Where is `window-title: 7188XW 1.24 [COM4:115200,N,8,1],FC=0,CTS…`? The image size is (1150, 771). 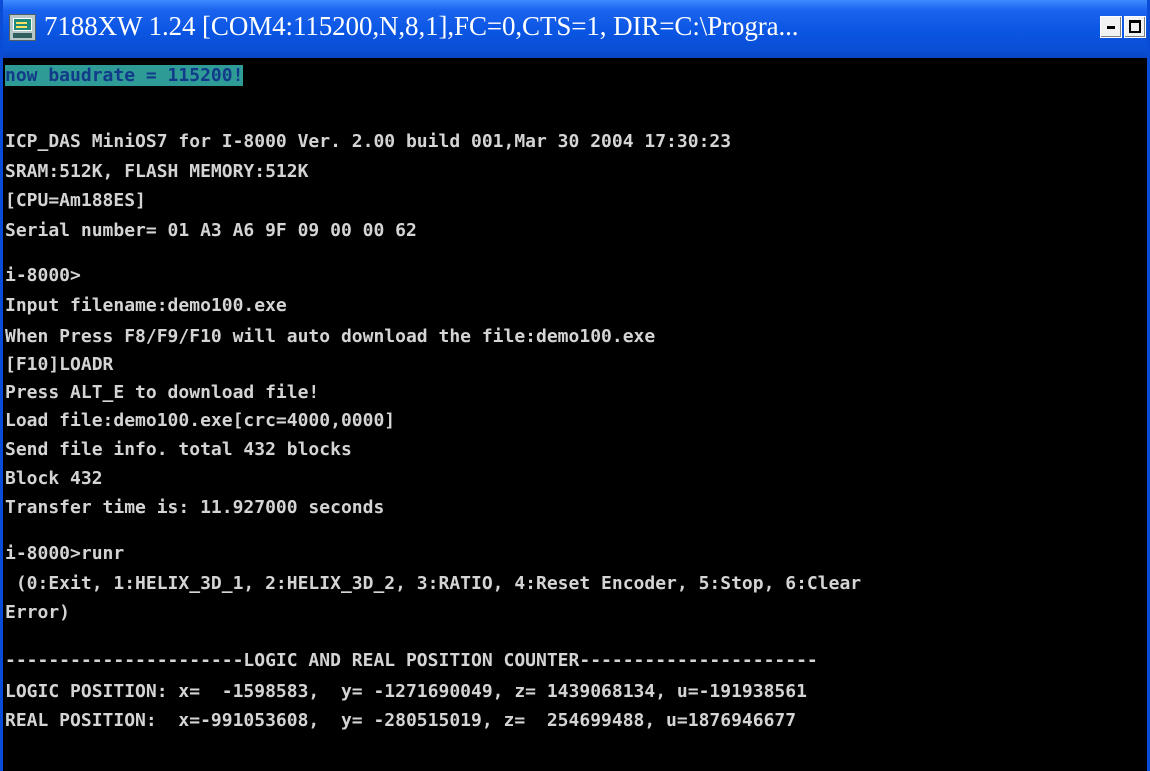
window-title: 7188XW 1.24 [COM4:115200,N,8,1],FC=0,CTS… is located at coordinates (421, 26).